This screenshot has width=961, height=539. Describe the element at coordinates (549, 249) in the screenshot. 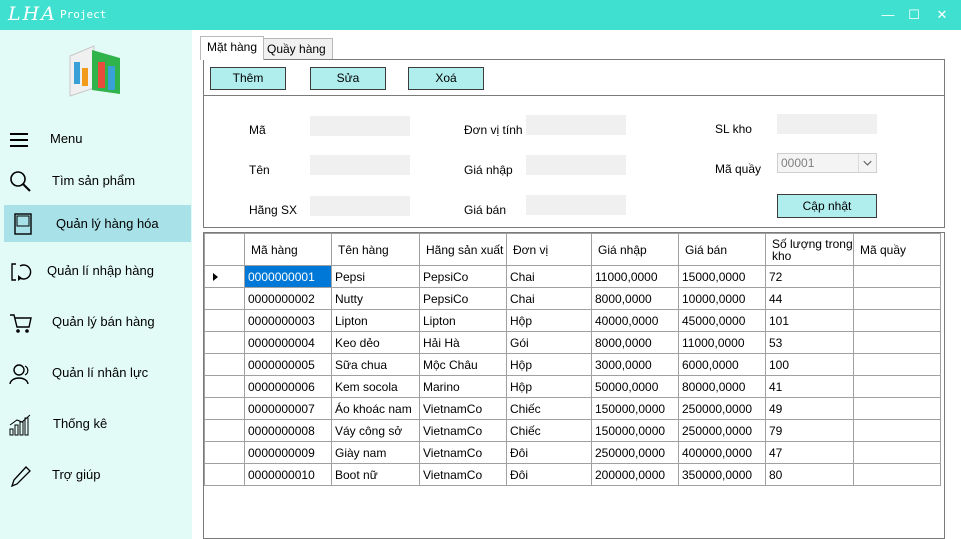

I see `column-header: Đơn vị` at that location.